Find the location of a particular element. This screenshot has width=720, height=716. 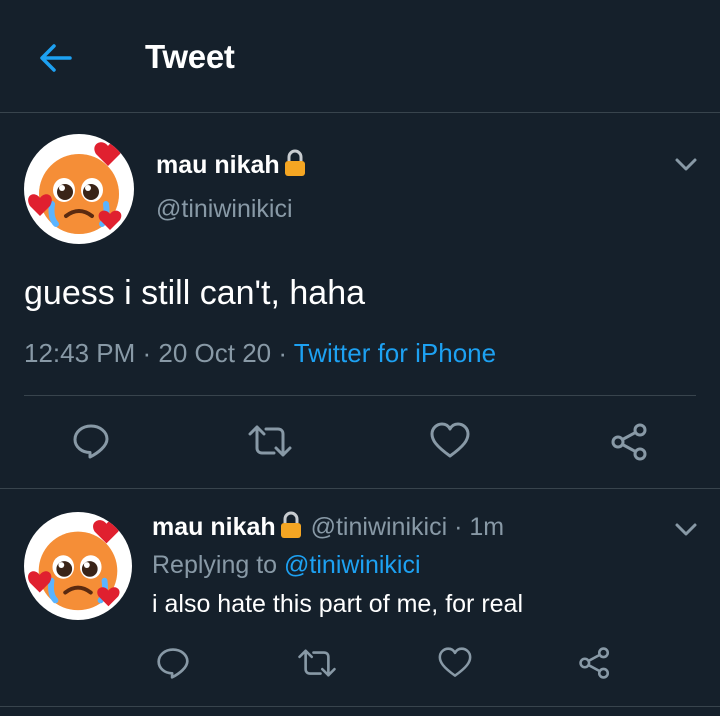

author-avatar is located at coordinates (79, 189).